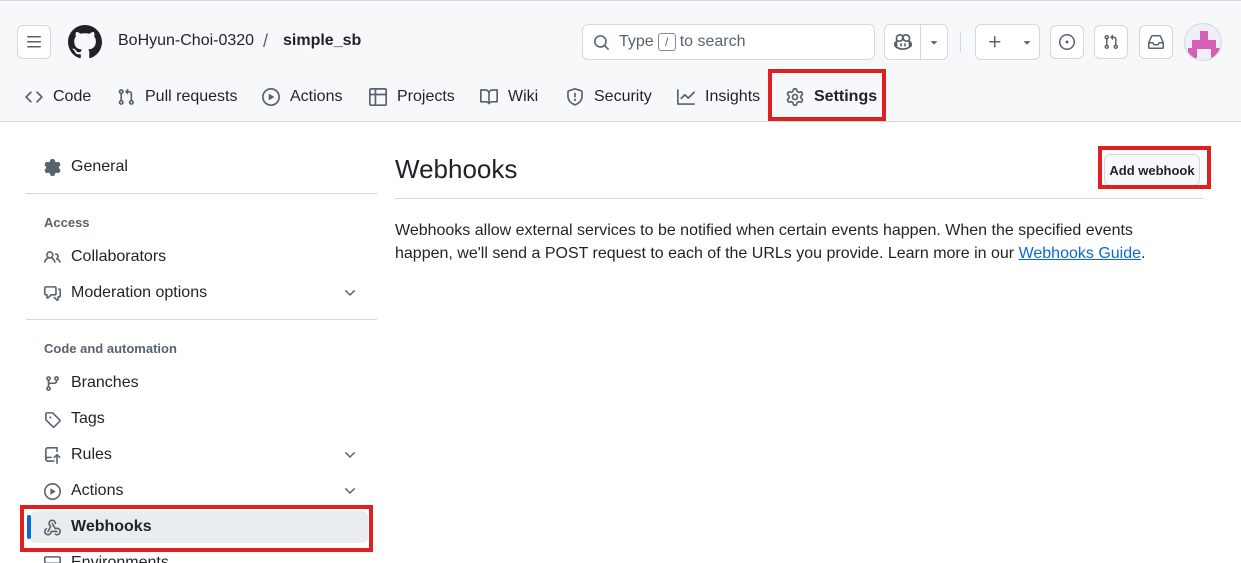 This screenshot has height=563, width=1241. Describe the element at coordinates (601, 42) in the screenshot. I see `search-icon` at that location.